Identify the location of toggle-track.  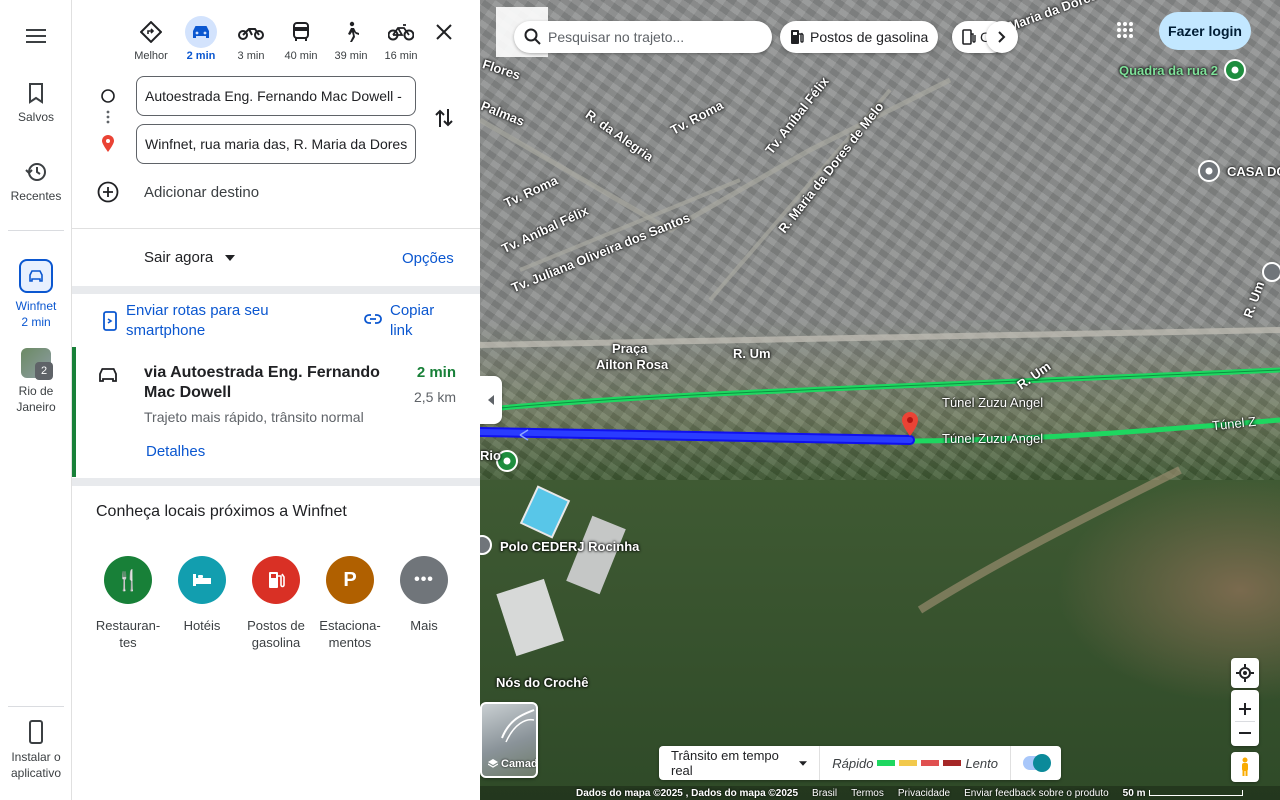
(1037, 763).